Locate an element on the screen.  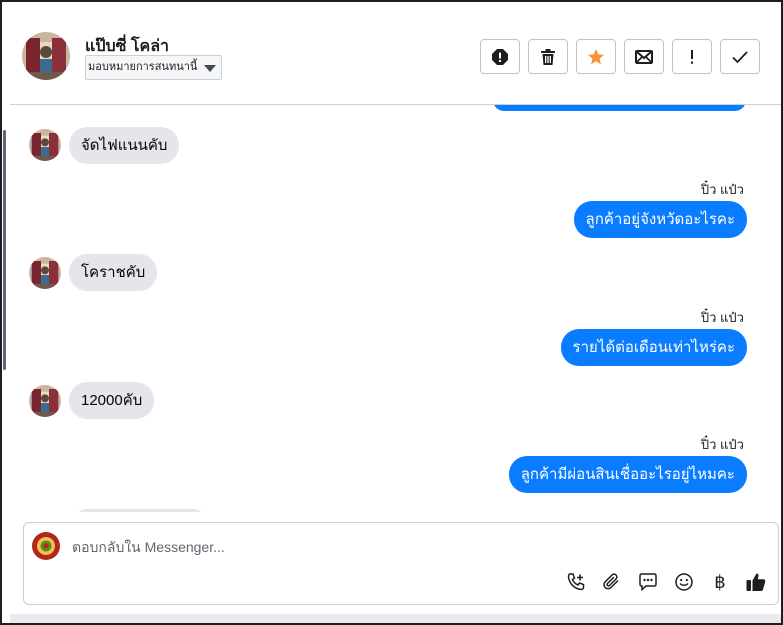
star-icon is located at coordinates (596, 56).